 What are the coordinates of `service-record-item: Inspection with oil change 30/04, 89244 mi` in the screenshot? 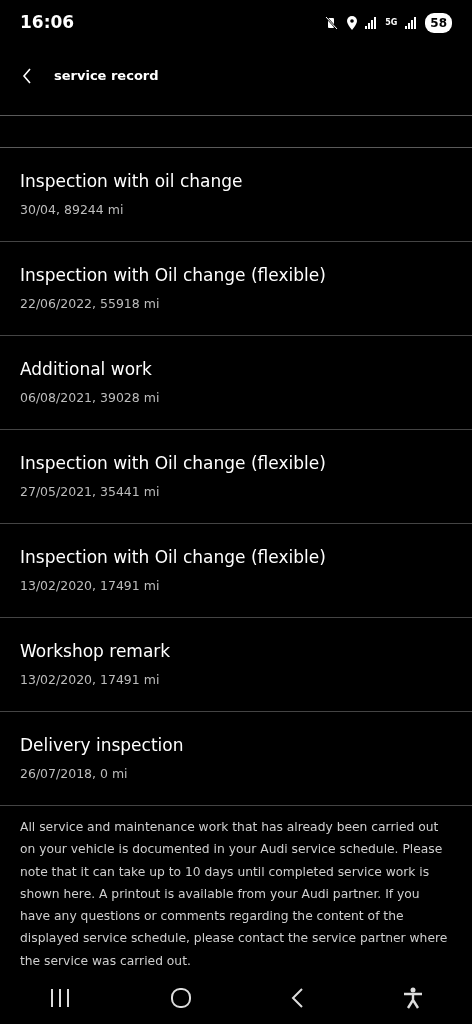 It's located at (236, 195).